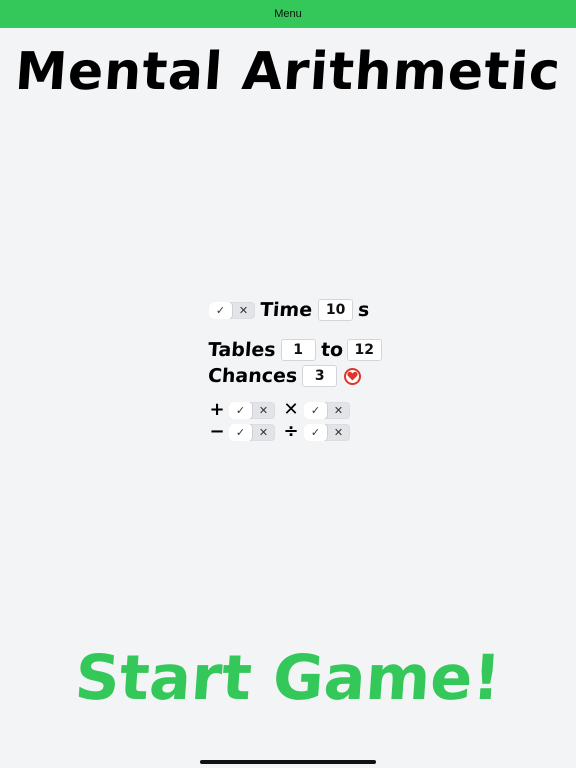 This screenshot has width=576, height=768. I want to click on subtract-toggle: ✓ ✕, so click(252, 432).